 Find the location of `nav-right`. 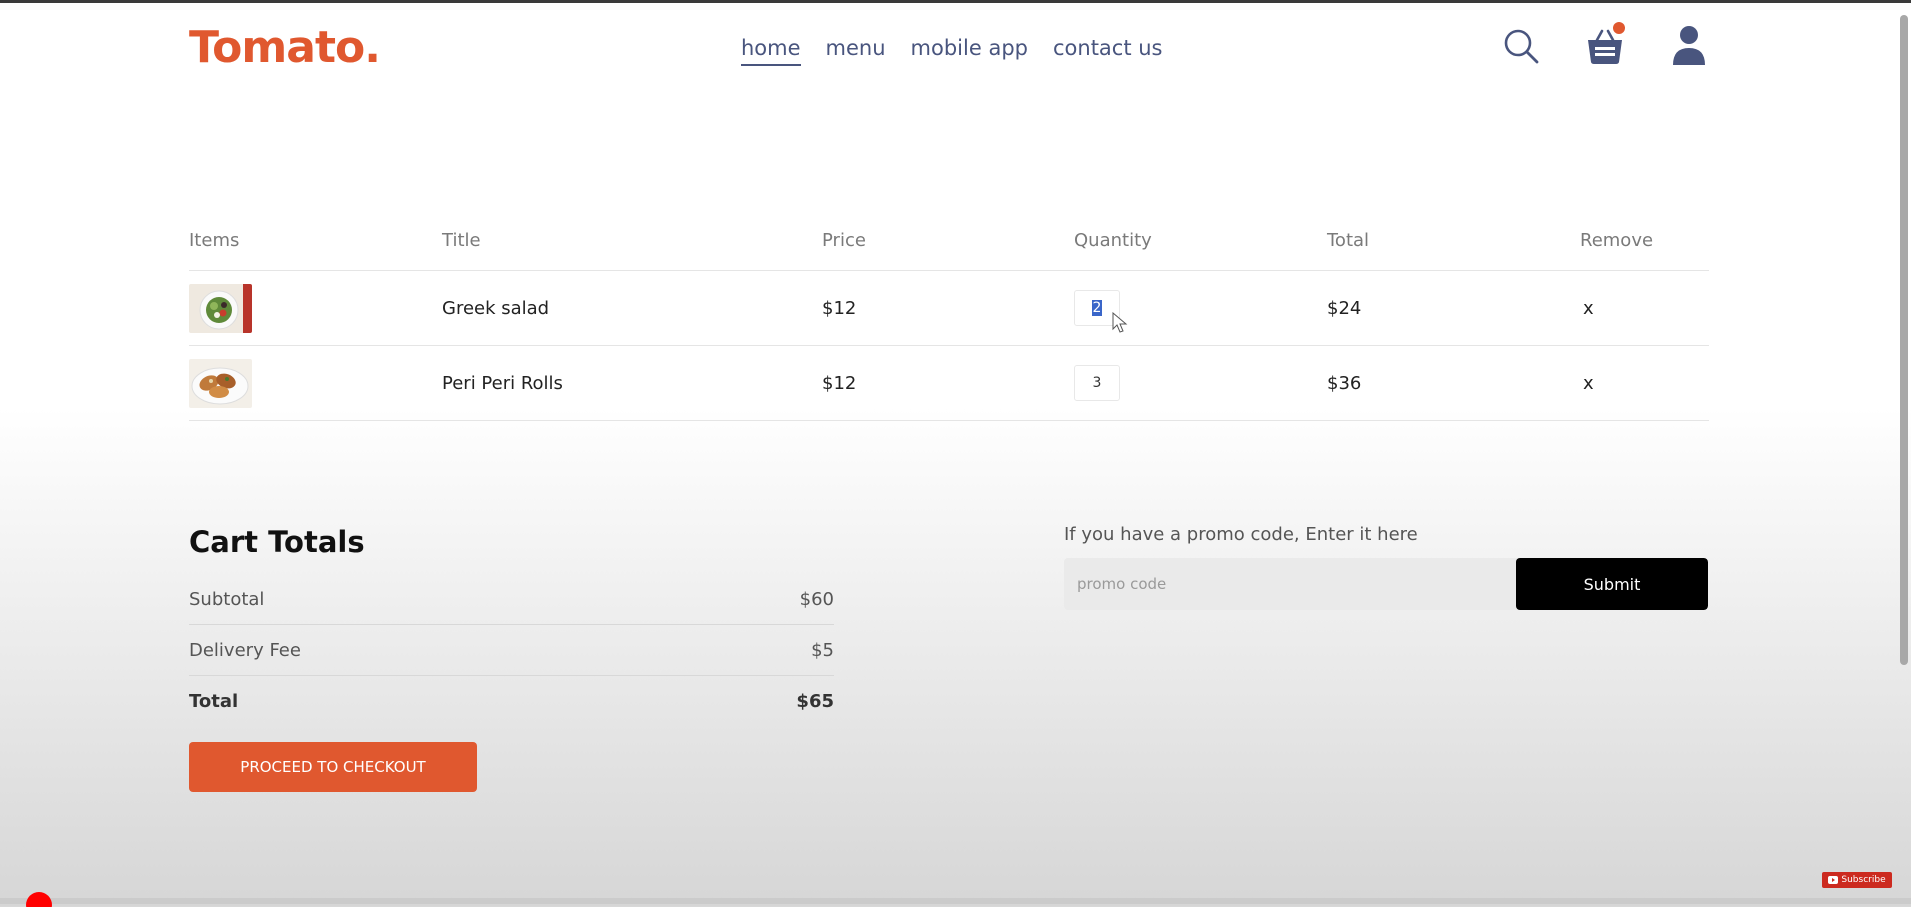

nav-right is located at coordinates (1605, 45).